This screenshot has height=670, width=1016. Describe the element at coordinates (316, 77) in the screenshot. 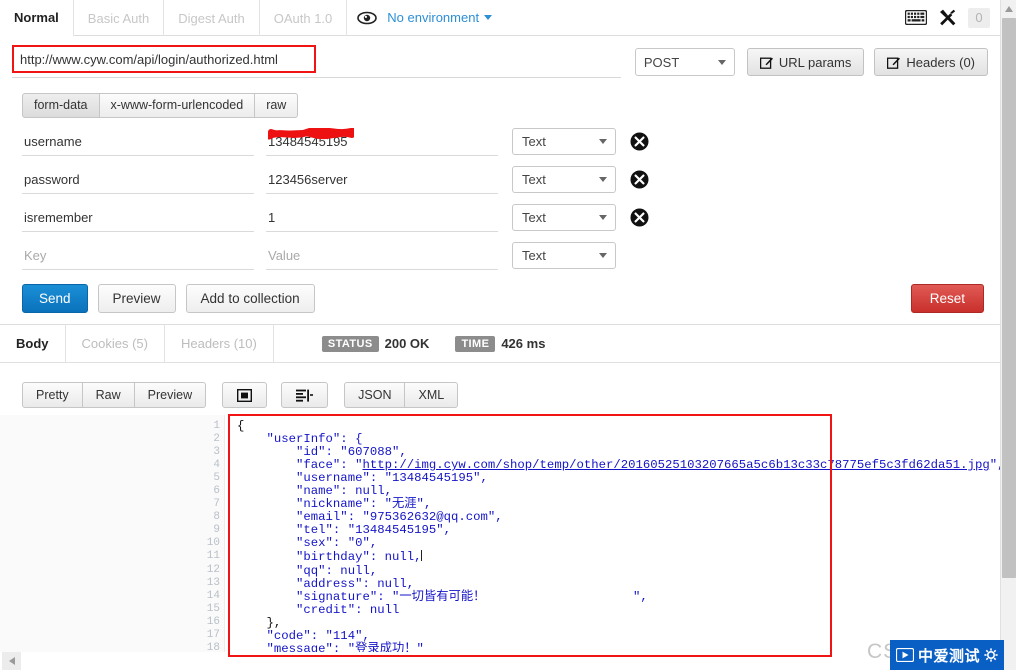

I see `url-underline` at that location.